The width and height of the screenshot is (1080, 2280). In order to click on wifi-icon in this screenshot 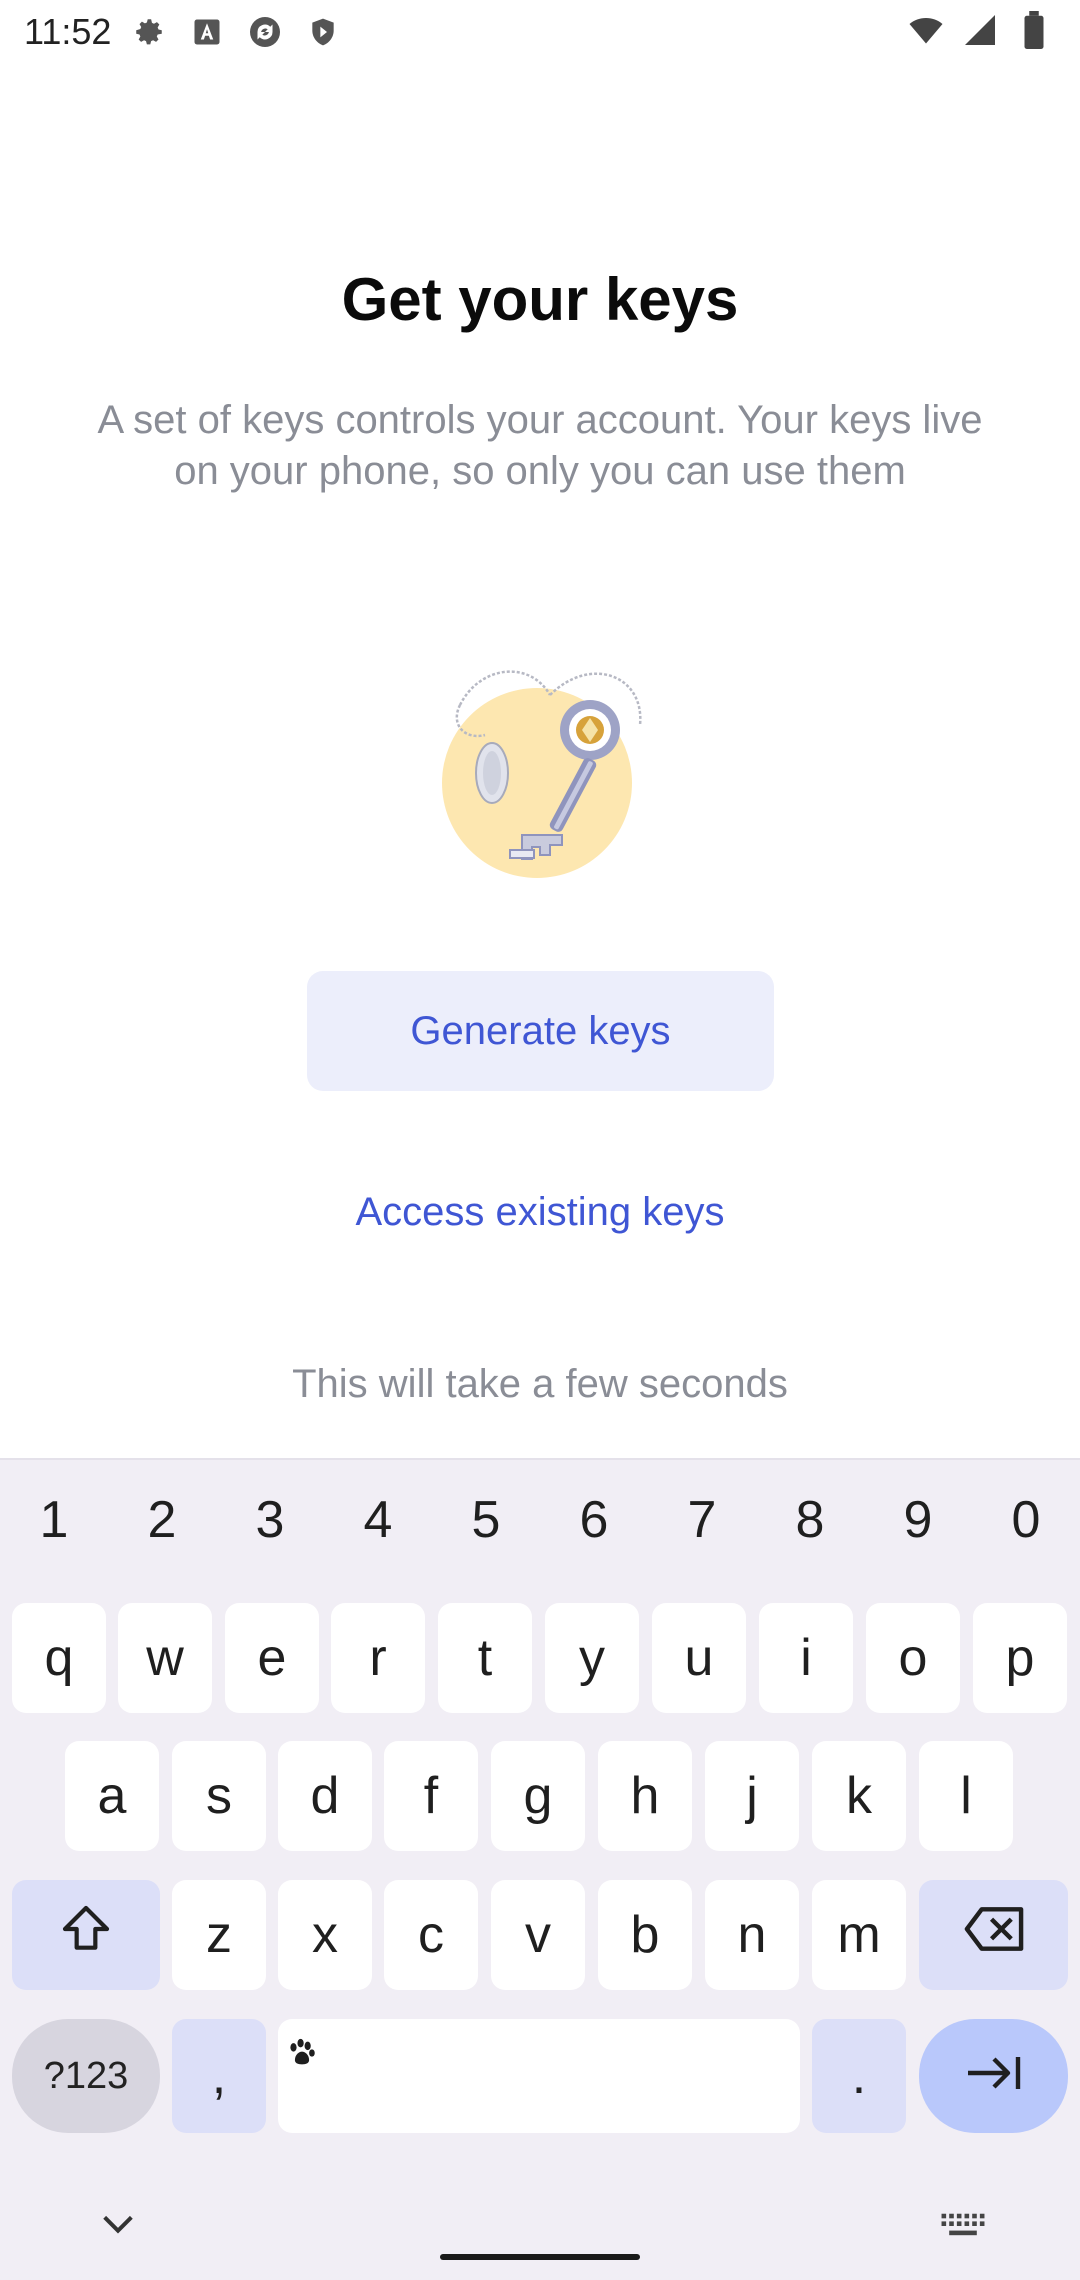, I will do `click(926, 30)`.